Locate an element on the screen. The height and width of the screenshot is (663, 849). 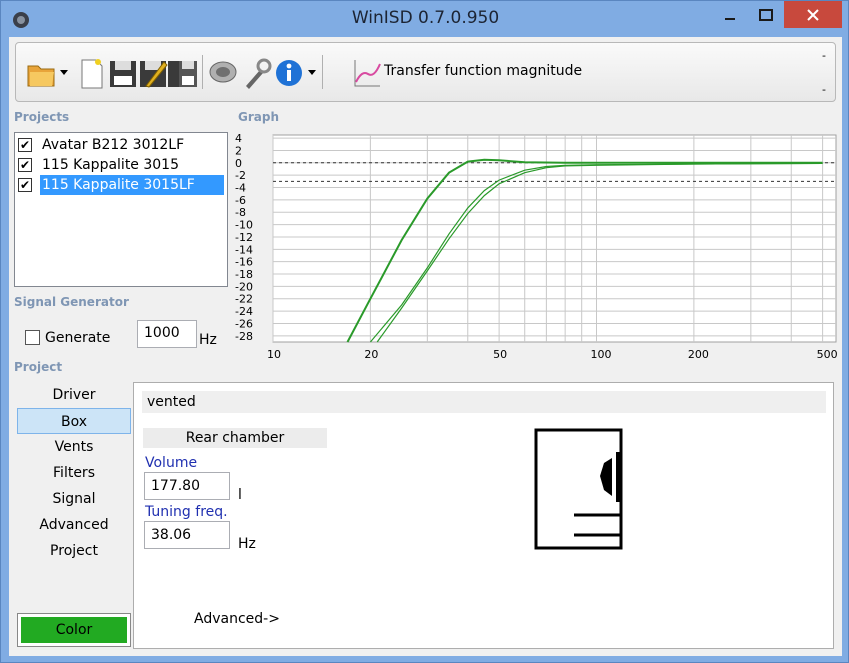
y-tick-label: -18 is located at coordinates (244, 274).